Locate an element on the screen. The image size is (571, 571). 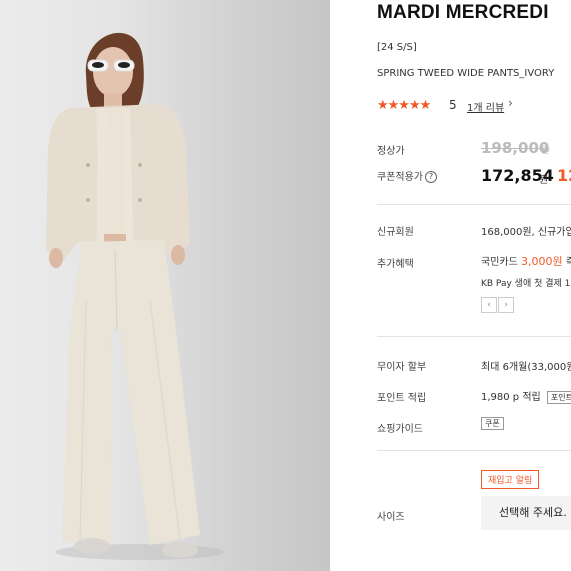
point-label: 포인트 적립 is located at coordinates (402, 398).